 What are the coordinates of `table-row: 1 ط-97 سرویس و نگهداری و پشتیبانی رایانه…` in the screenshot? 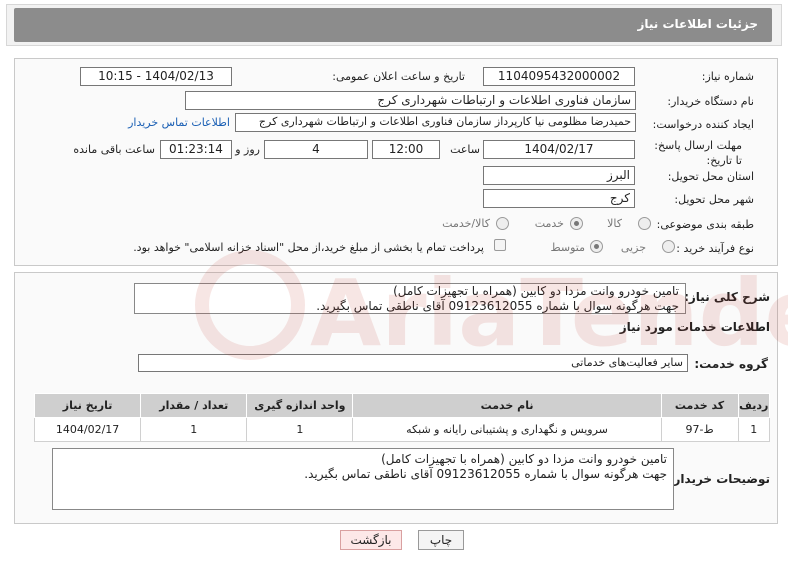 It's located at (402, 429).